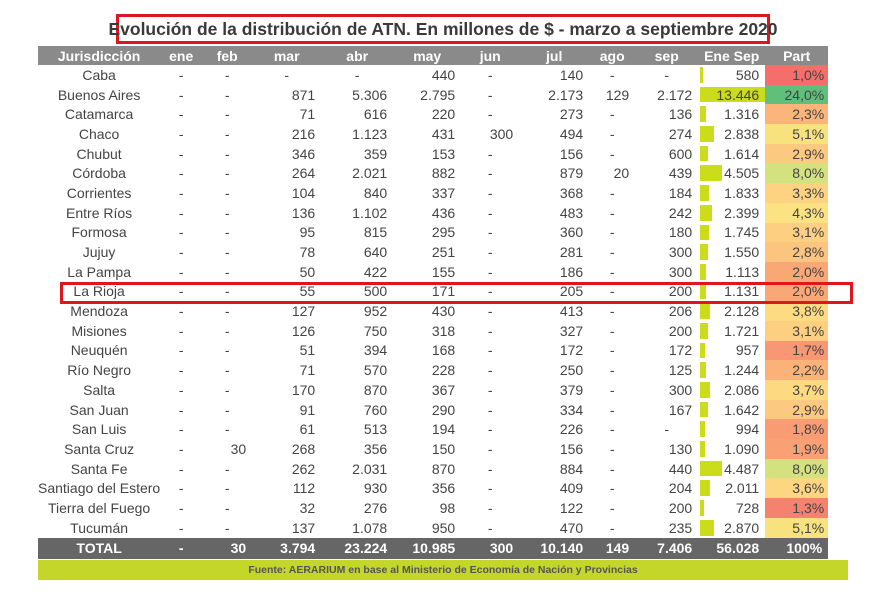 This screenshot has width=890, height=606. What do you see at coordinates (680, 468) in the screenshot?
I see `cell-sep: 440` at bounding box center [680, 468].